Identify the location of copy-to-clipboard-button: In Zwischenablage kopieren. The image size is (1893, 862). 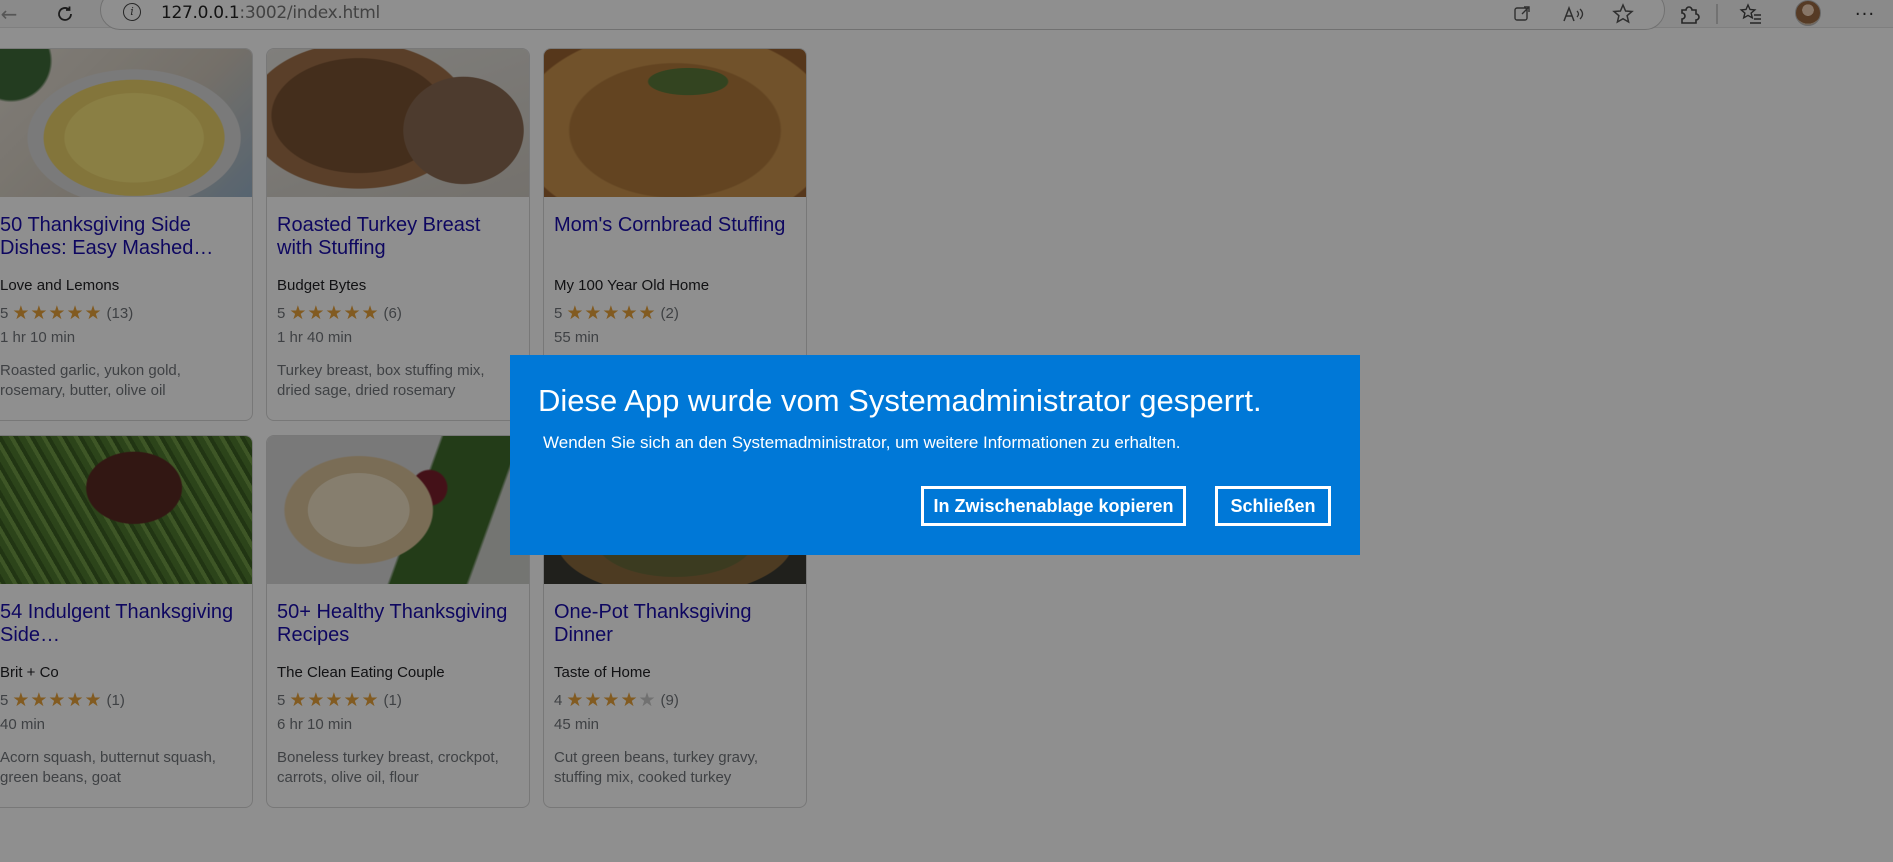
(1053, 506).